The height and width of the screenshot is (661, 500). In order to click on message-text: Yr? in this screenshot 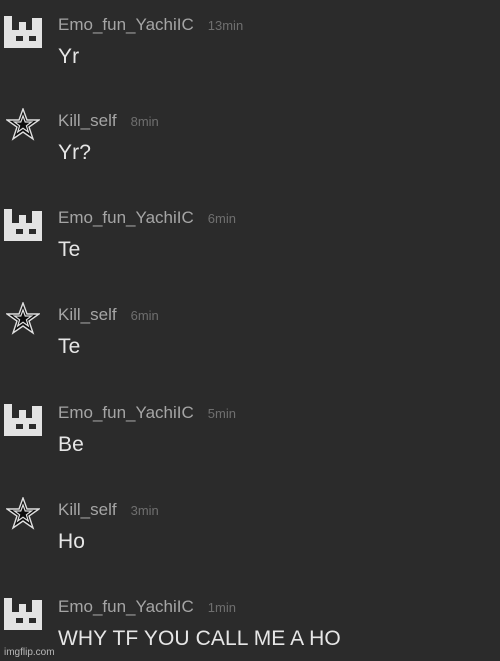, I will do `click(74, 152)`.